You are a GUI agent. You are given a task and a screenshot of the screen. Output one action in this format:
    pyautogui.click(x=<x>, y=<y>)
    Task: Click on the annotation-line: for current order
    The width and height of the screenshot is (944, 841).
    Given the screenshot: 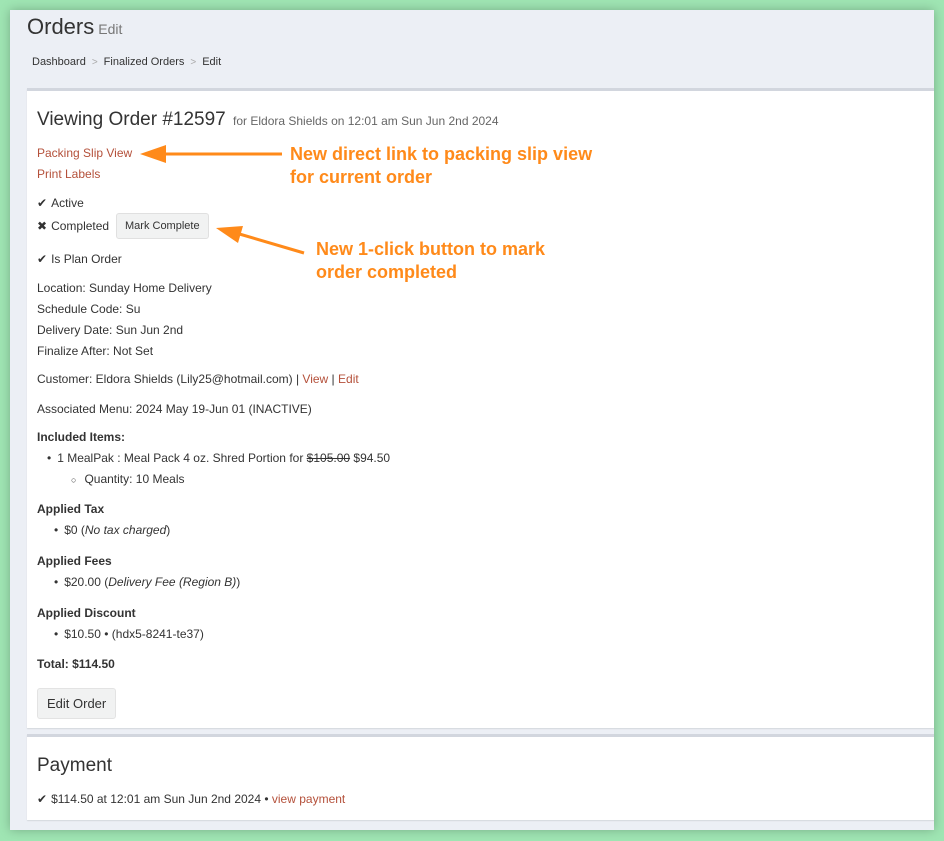 What is the action you would take?
    pyautogui.click(x=361, y=177)
    